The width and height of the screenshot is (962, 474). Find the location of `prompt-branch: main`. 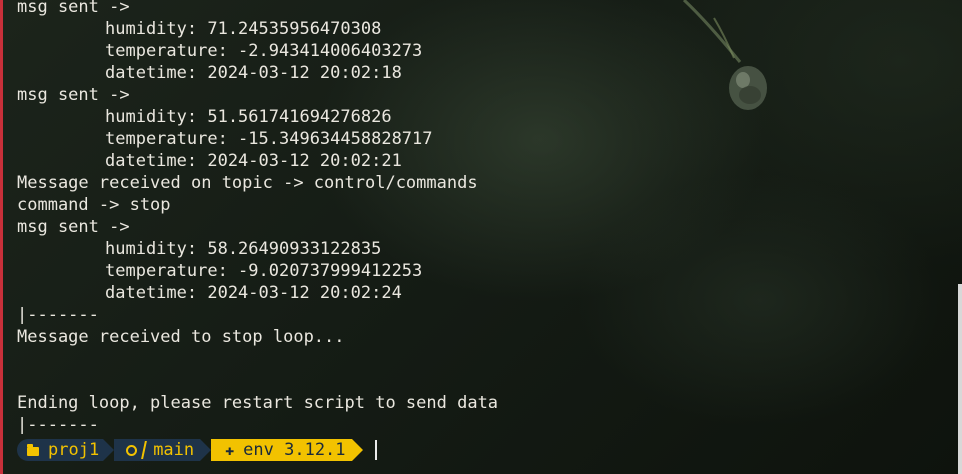

prompt-branch: main is located at coordinates (174, 450).